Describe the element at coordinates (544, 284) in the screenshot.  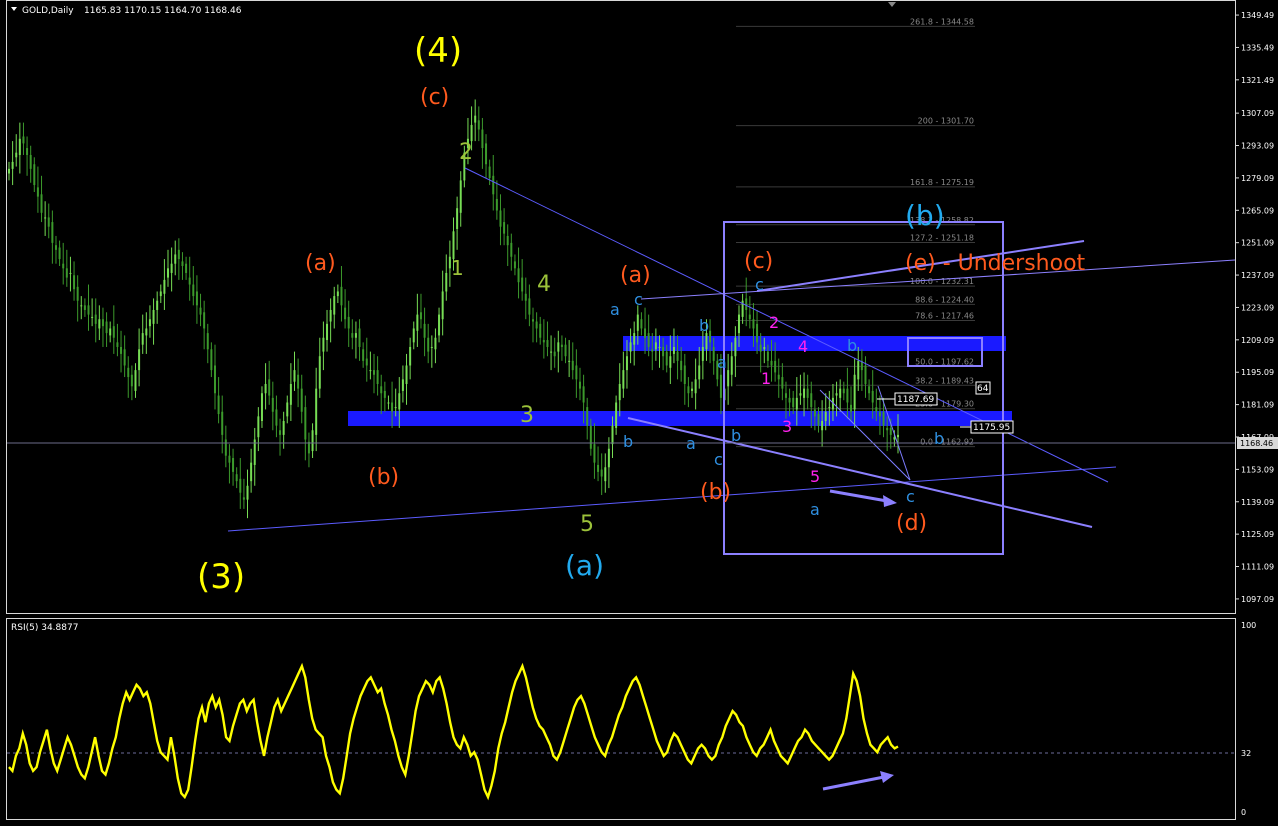
I see `wave-label-4-olive: 4` at that location.